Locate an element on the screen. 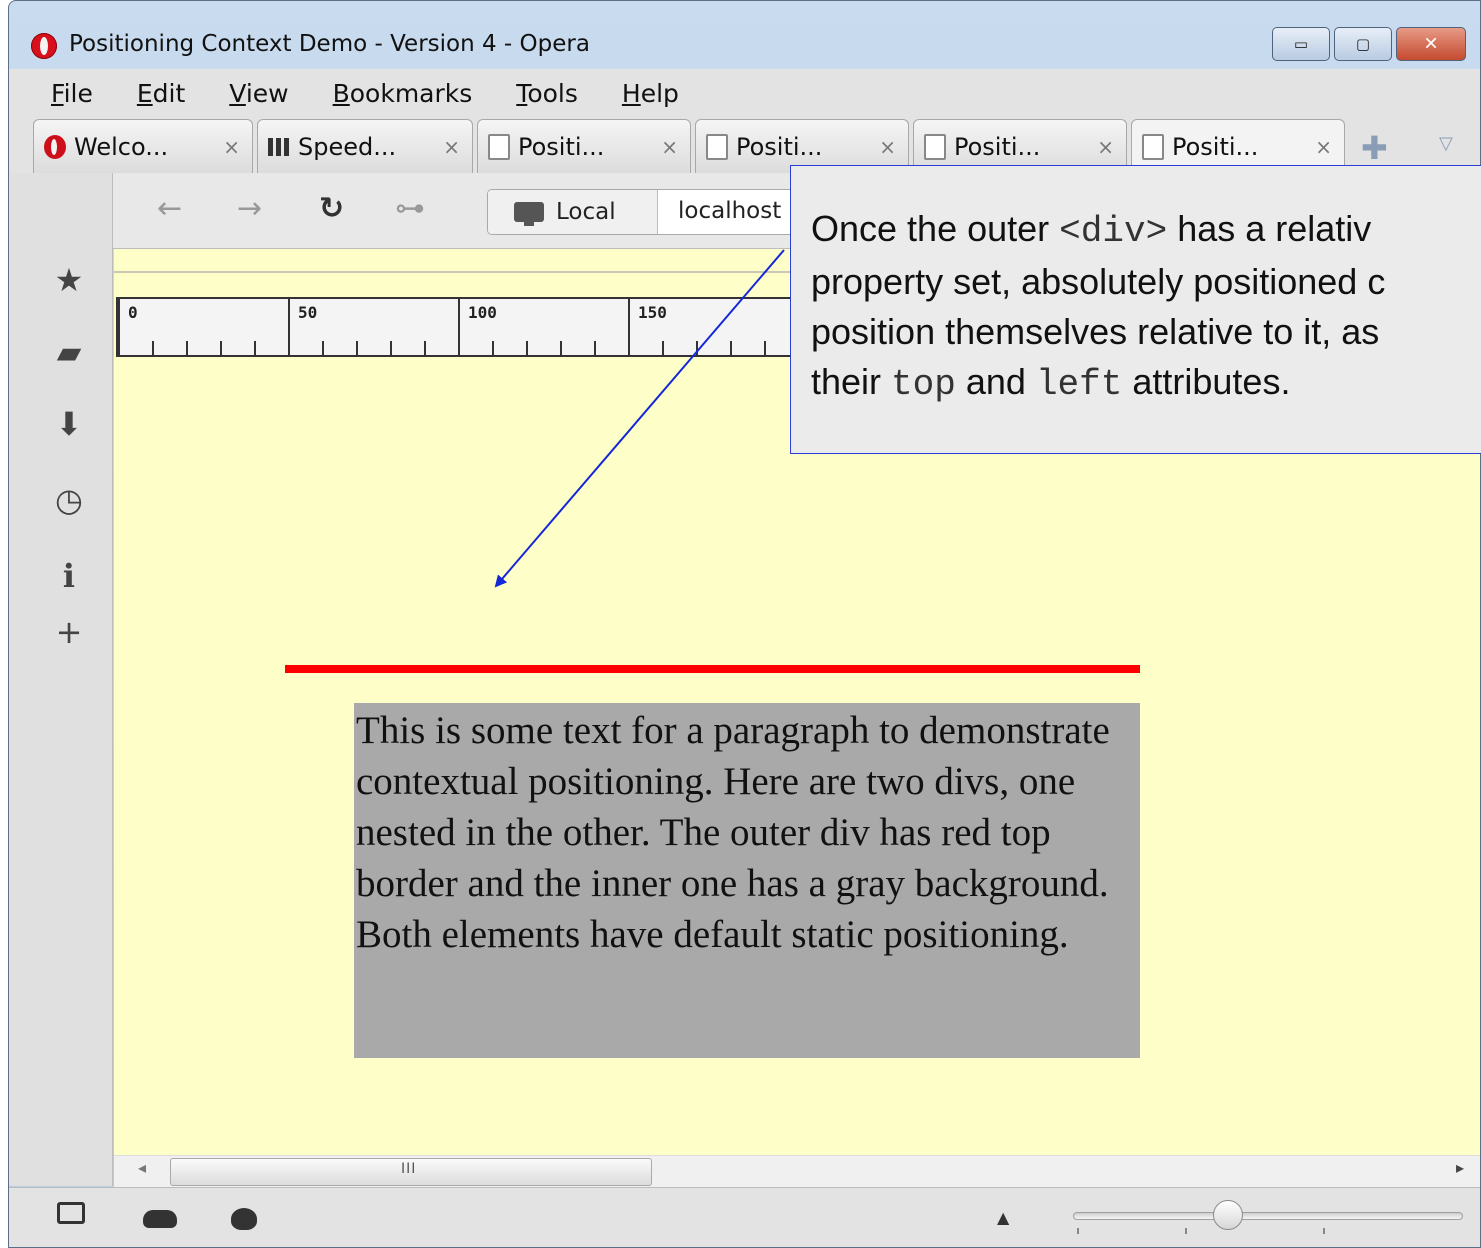  minimize-button: ▭ is located at coordinates (1301, 44).